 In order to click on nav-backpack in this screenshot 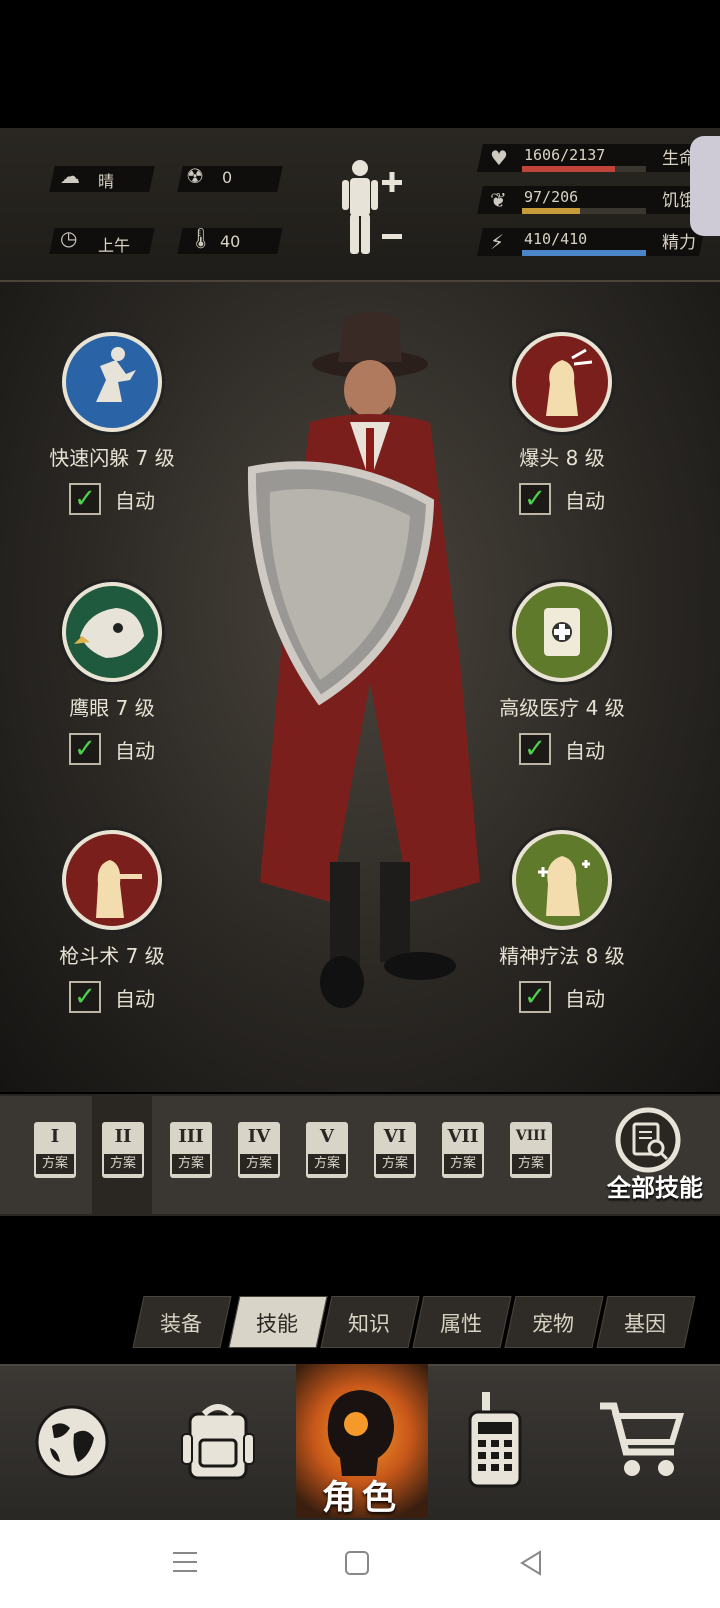, I will do `click(216, 1441)`.